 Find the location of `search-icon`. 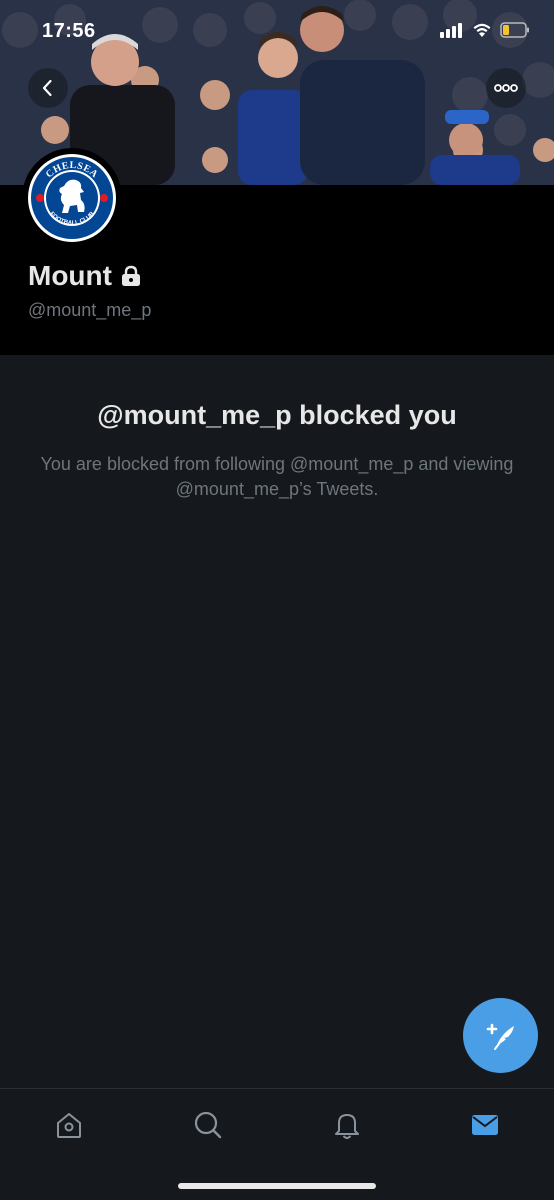

search-icon is located at coordinates (208, 1125).